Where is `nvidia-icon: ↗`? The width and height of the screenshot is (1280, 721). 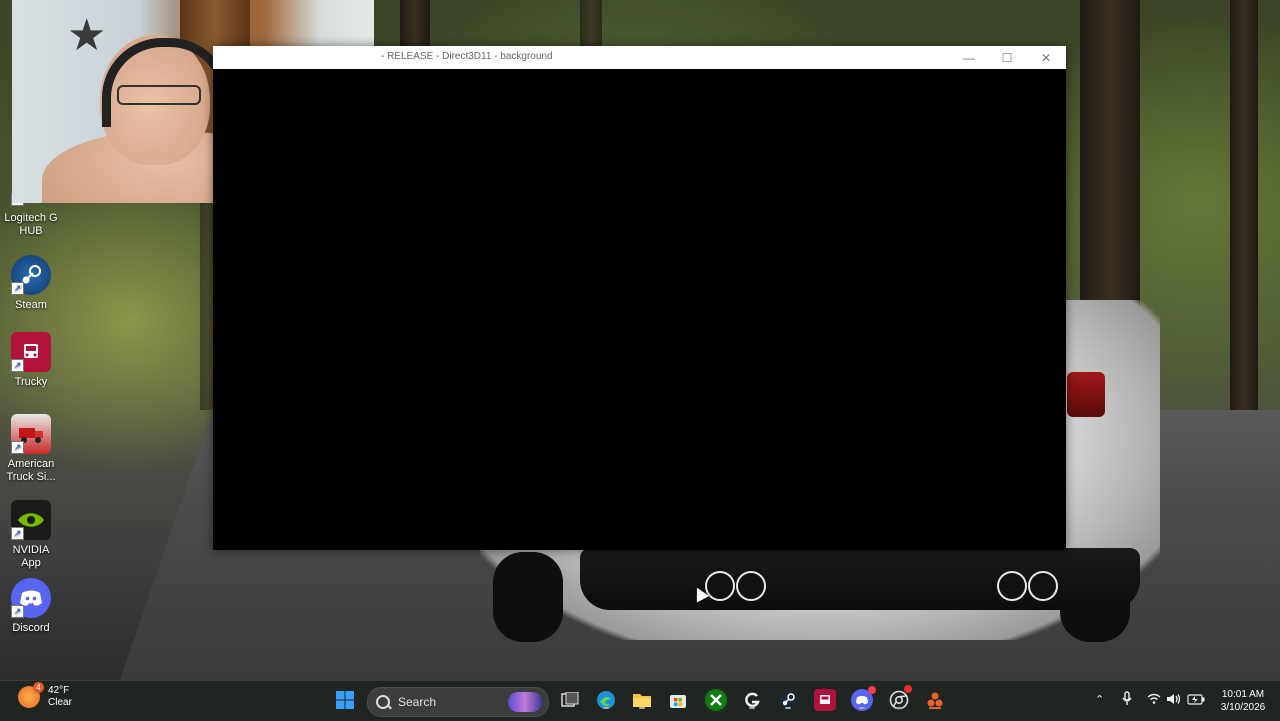
nvidia-icon: ↗ is located at coordinates (31, 520).